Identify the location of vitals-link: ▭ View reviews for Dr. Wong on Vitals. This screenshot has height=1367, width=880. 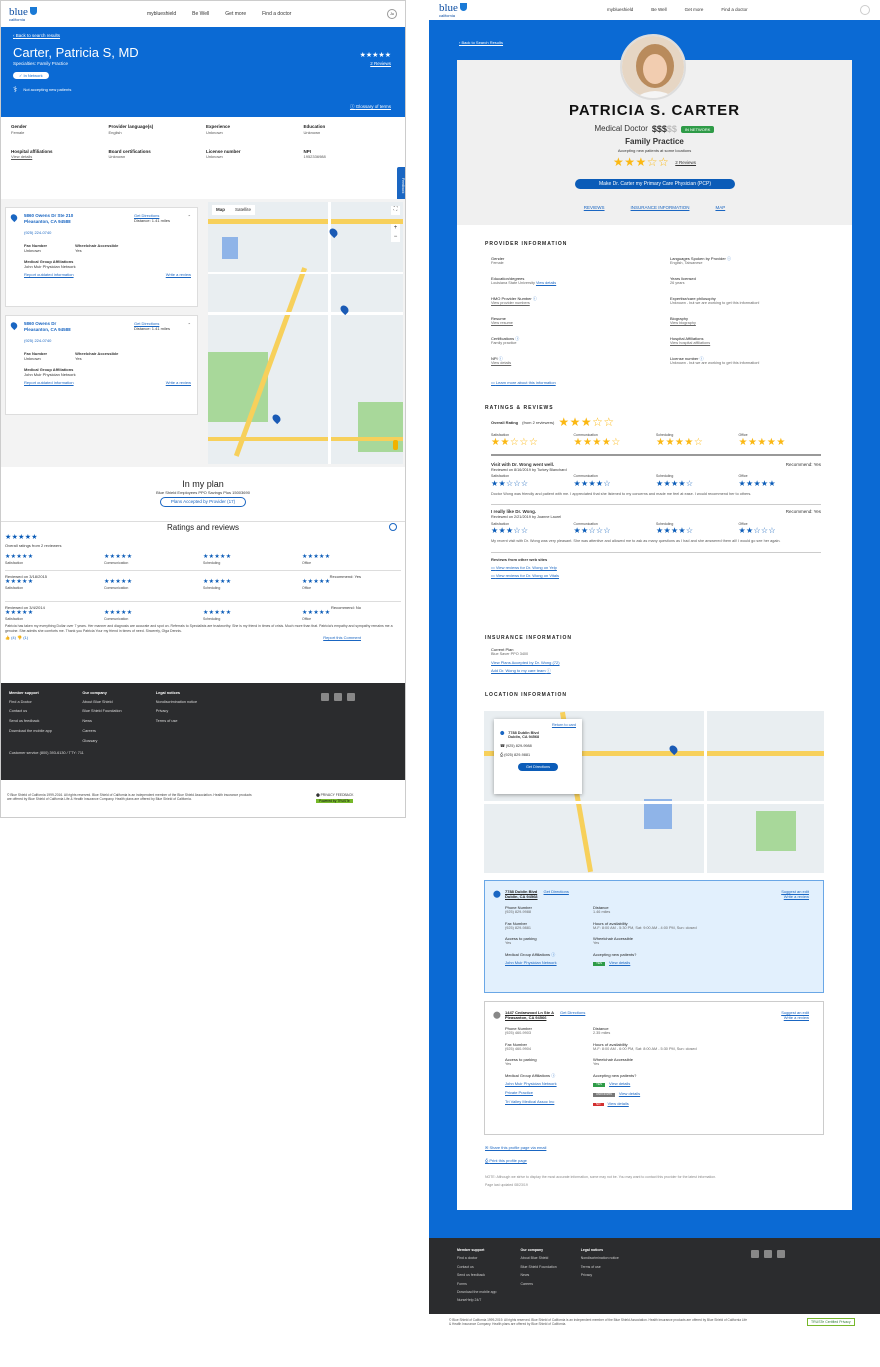
(656, 575).